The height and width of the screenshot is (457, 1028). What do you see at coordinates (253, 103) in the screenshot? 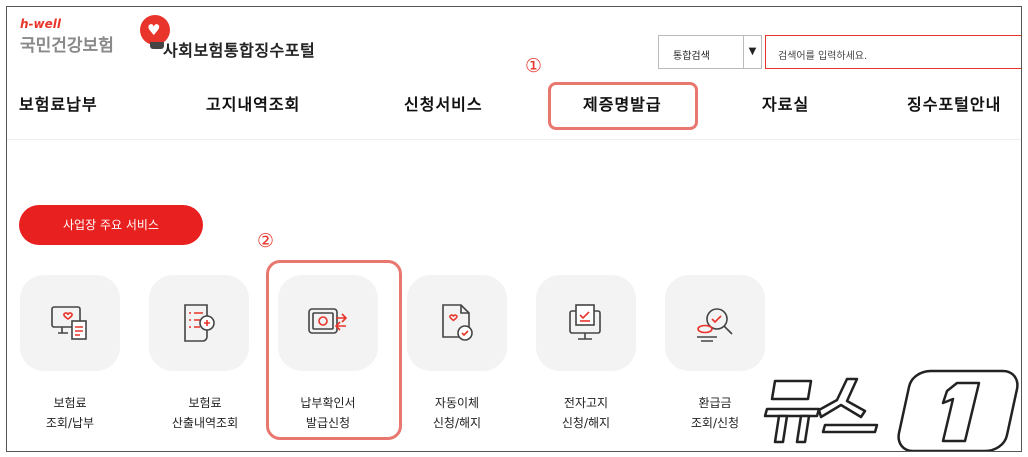
I see `nav-item-notice-history: 고지내역조회` at bounding box center [253, 103].